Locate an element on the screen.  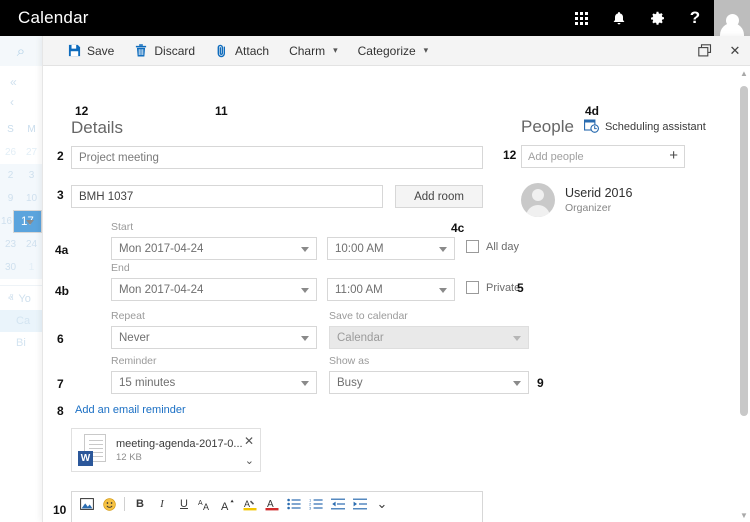
end-date-dropdown: Mon 2017-04-24 is located at coordinates (214, 289).